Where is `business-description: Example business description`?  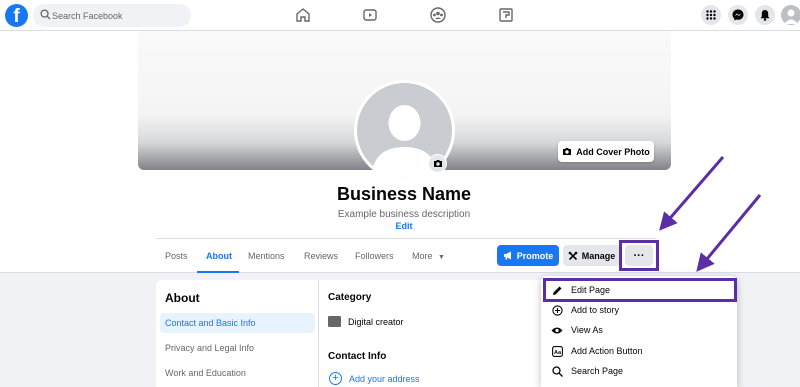 business-description: Example business description is located at coordinates (404, 214).